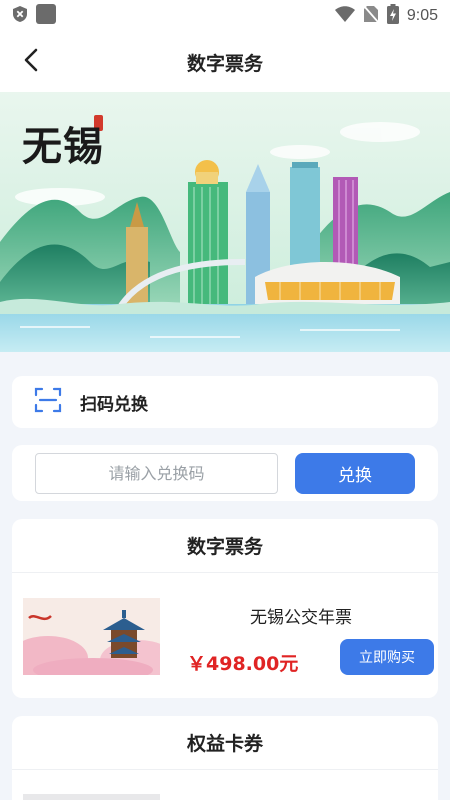 Image resolution: width=450 pixels, height=800 pixels. What do you see at coordinates (63, 146) in the screenshot?
I see `banner-city-title: 无锡` at bounding box center [63, 146].